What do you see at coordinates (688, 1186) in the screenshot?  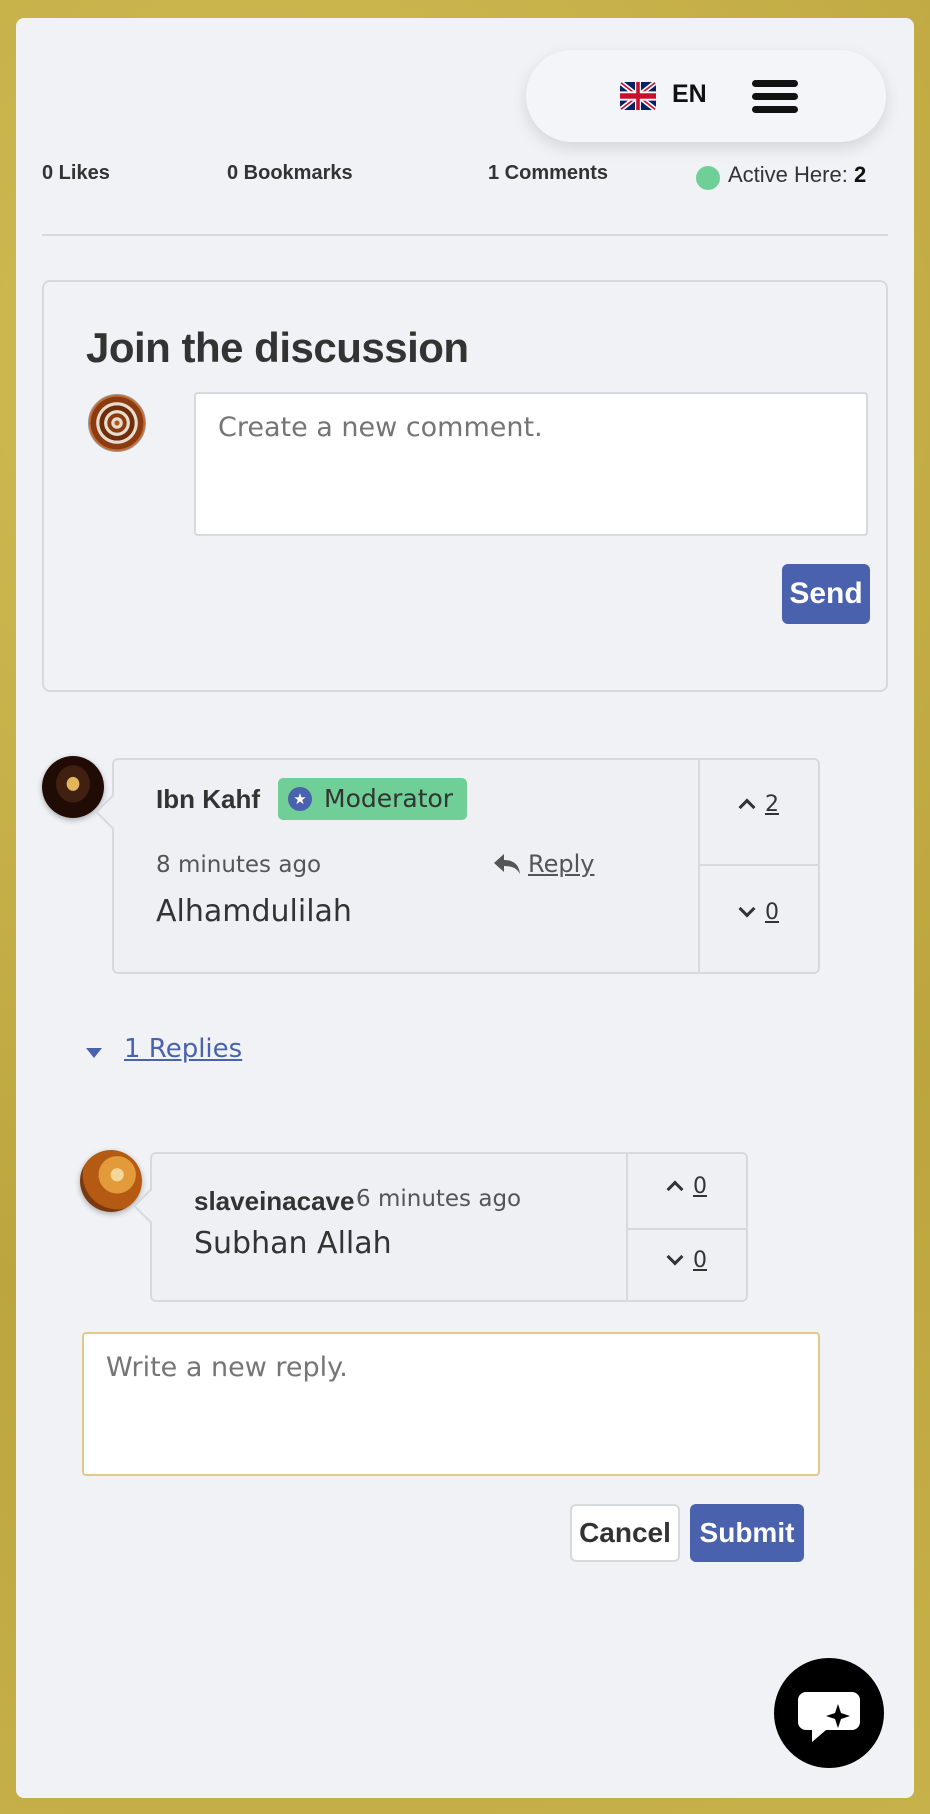 I see `upvote-button: 0` at bounding box center [688, 1186].